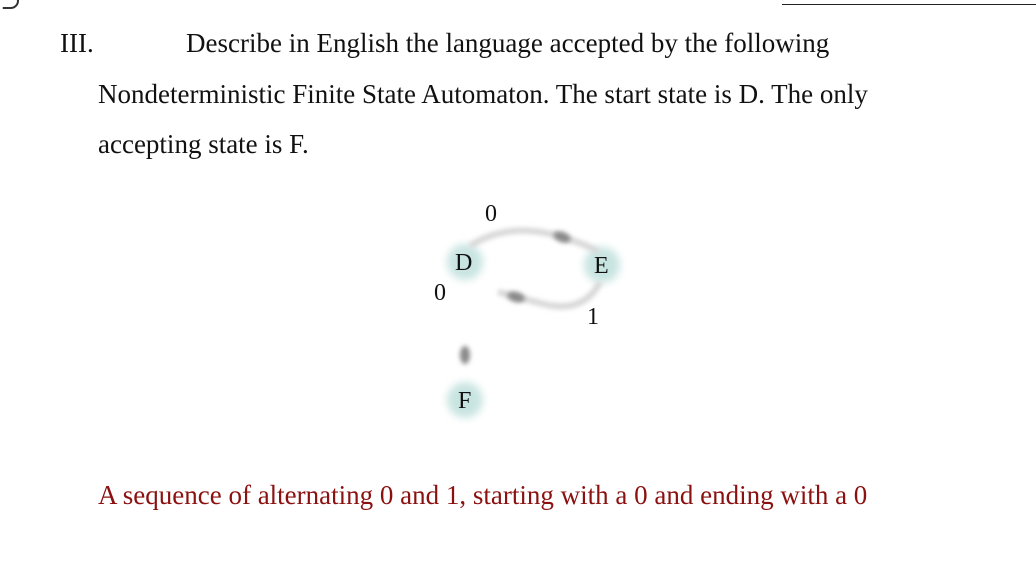 This screenshot has height=574, width=1036. I want to click on transition-e-d-label: 1, so click(593, 317).